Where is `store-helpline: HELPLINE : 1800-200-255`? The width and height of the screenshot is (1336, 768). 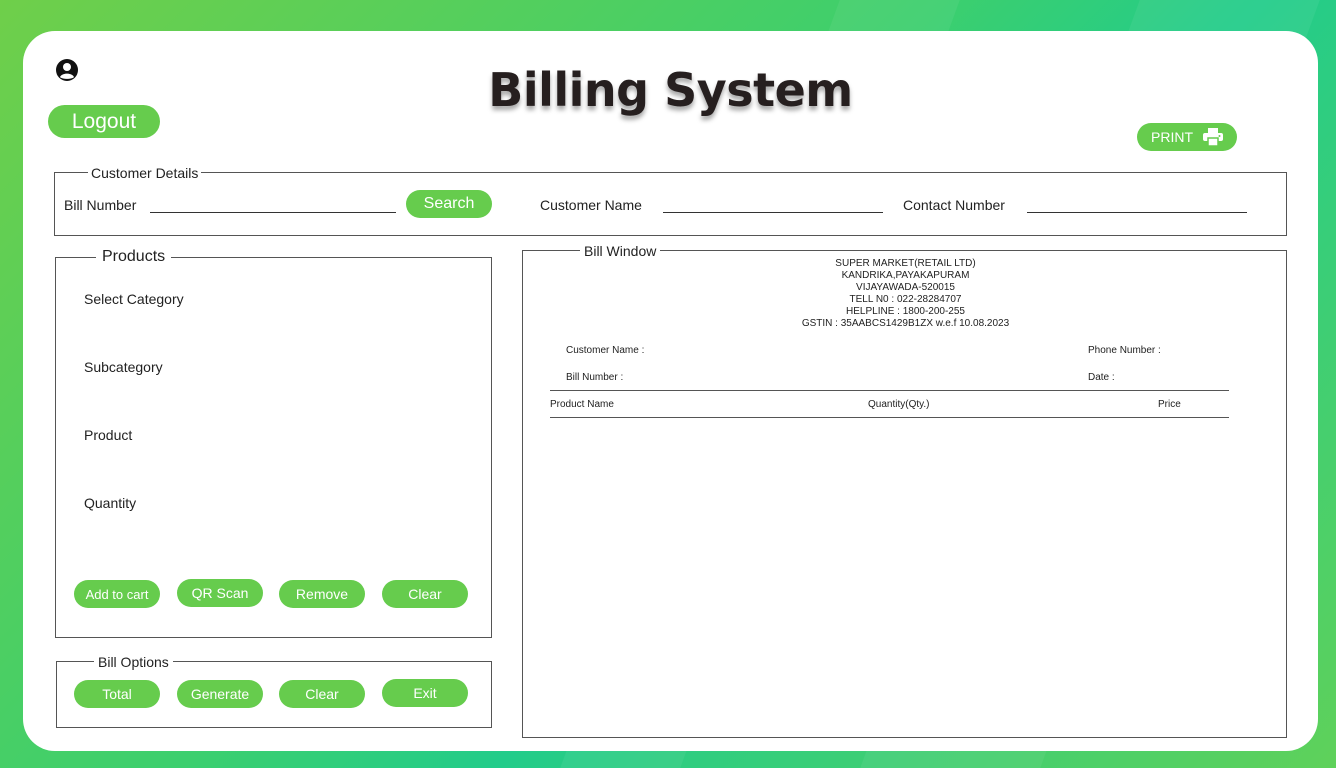
store-helpline: HELPLINE : 1800-200-255 is located at coordinates (905, 311).